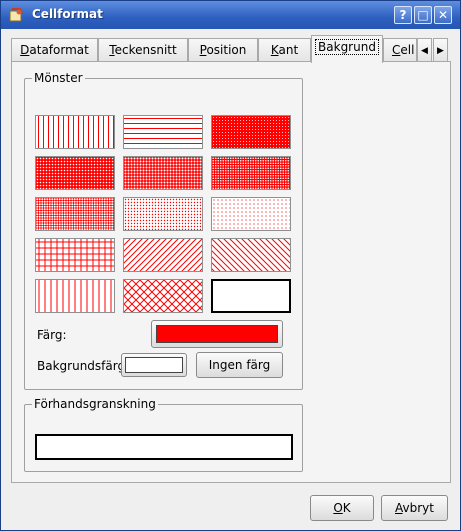  What do you see at coordinates (58, 78) in the screenshot?
I see `pattern-group-title: Mönster` at bounding box center [58, 78].